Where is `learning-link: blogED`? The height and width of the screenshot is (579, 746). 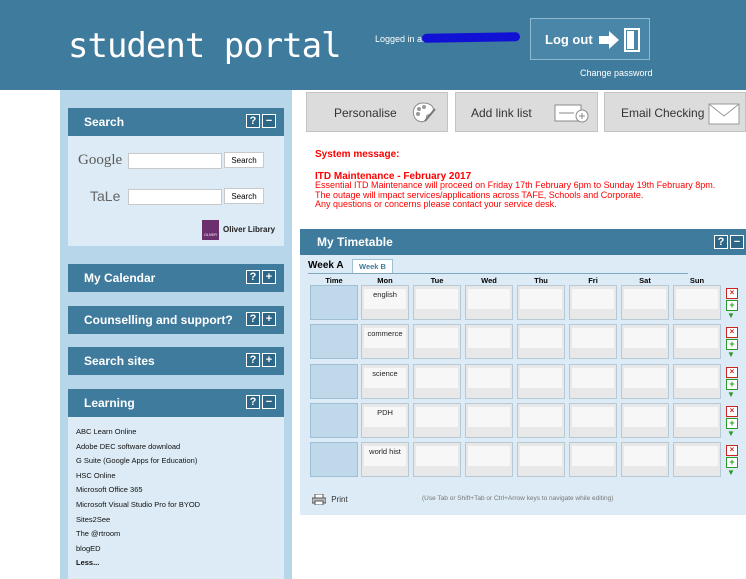
learning-link: blogED is located at coordinates (138, 549).